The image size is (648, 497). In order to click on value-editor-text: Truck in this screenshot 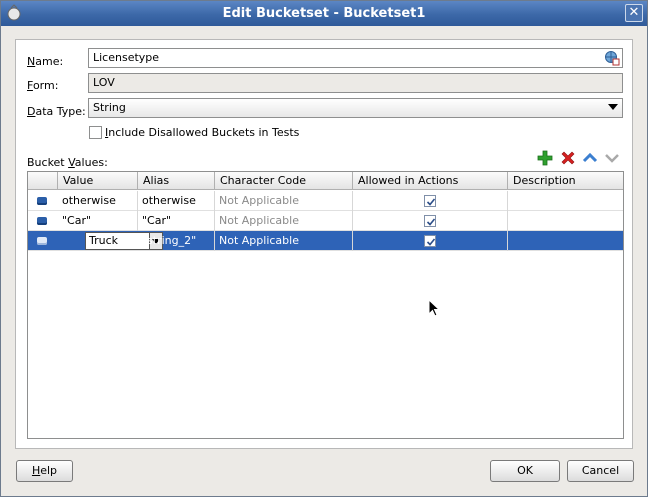, I will do `click(104, 240)`.